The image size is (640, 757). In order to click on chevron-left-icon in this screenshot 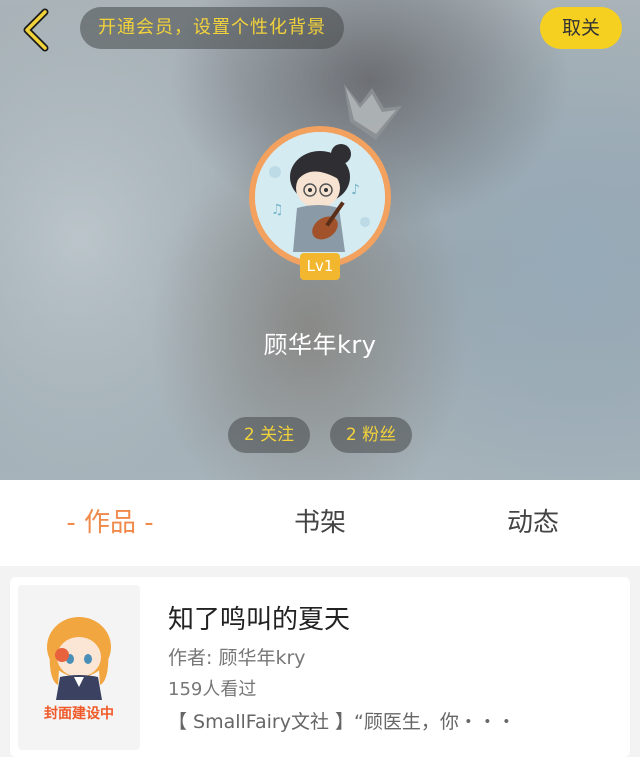, I will do `click(36, 30)`.